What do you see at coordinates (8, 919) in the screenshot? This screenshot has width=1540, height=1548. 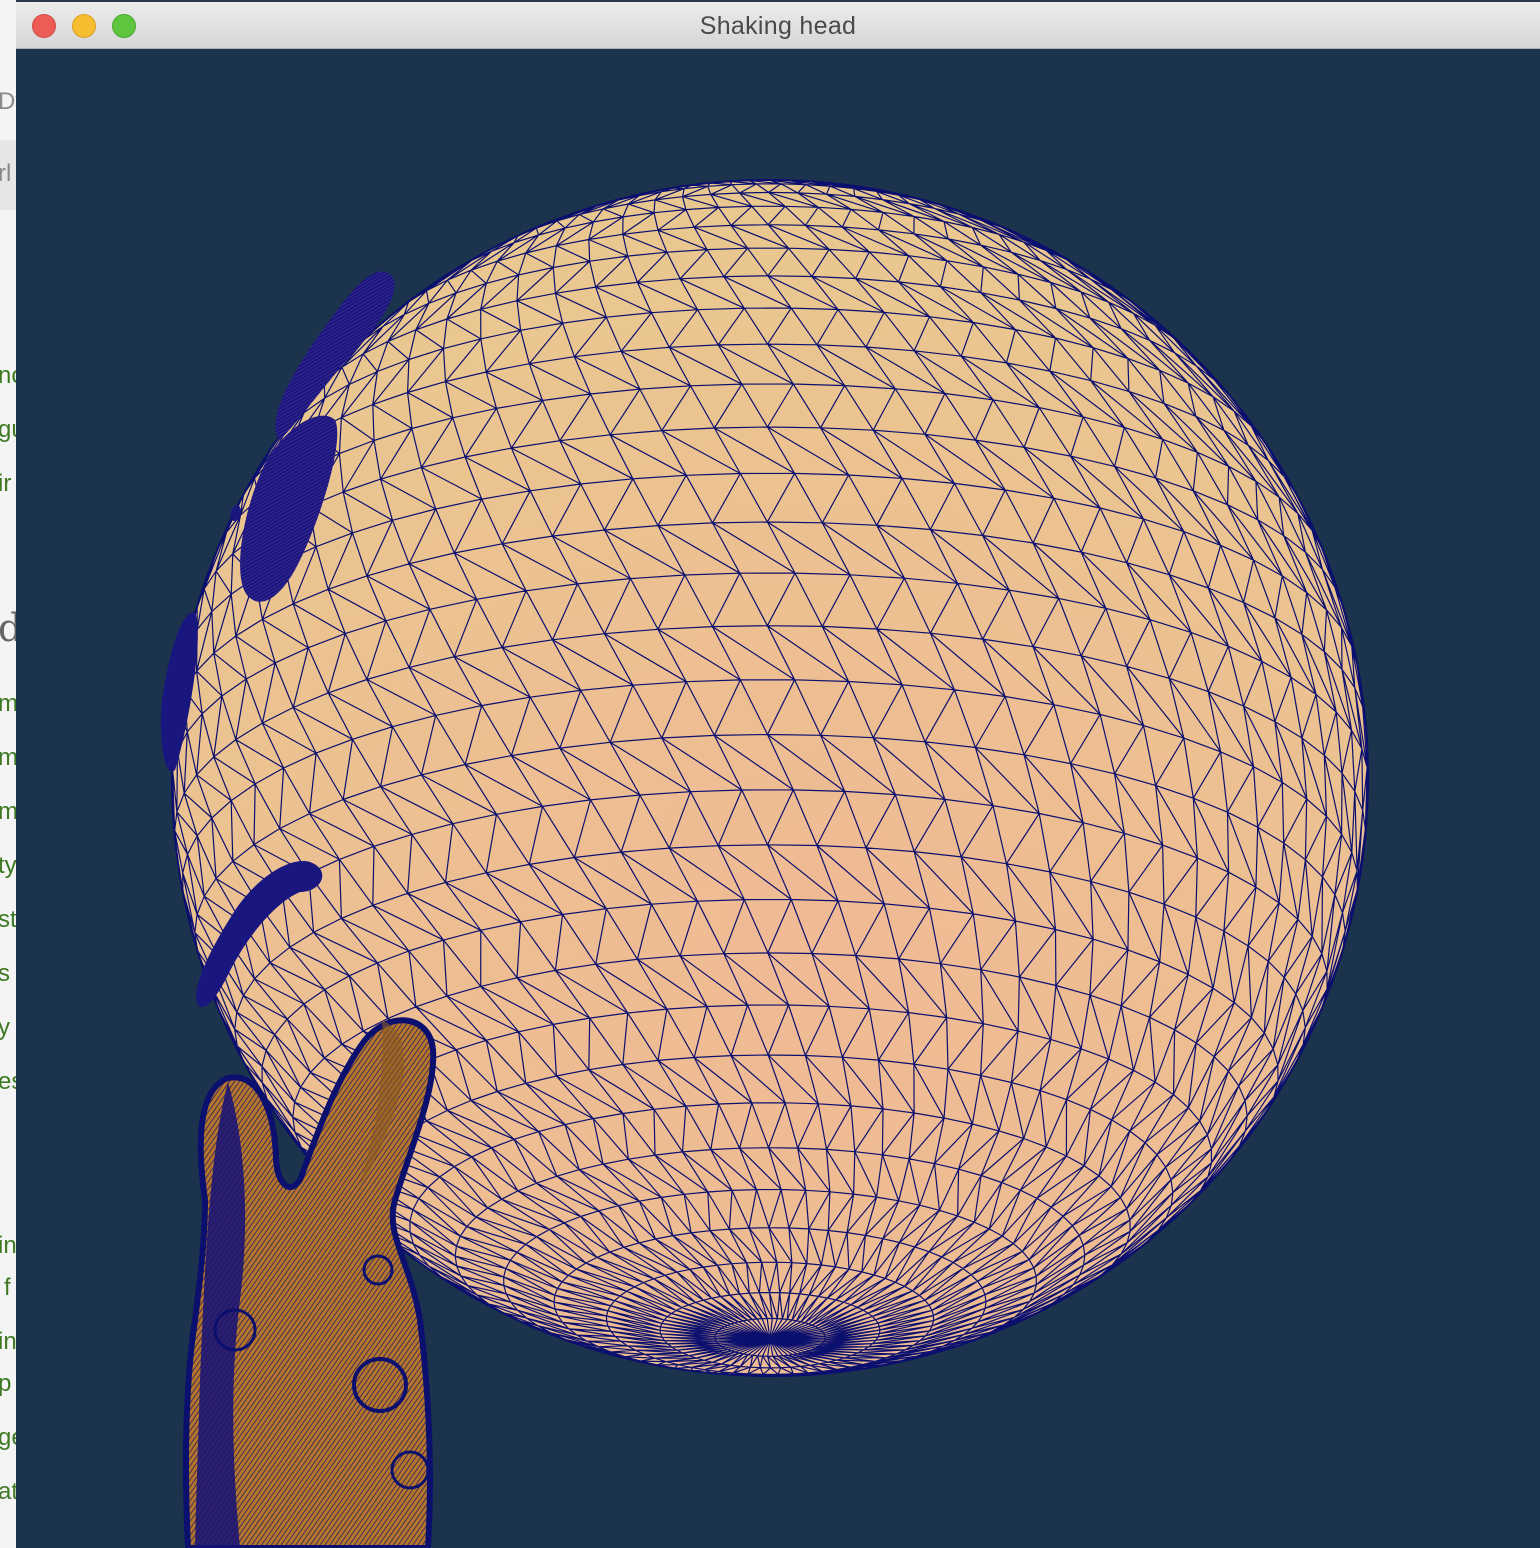 I see `background-link-fragment: st` at bounding box center [8, 919].